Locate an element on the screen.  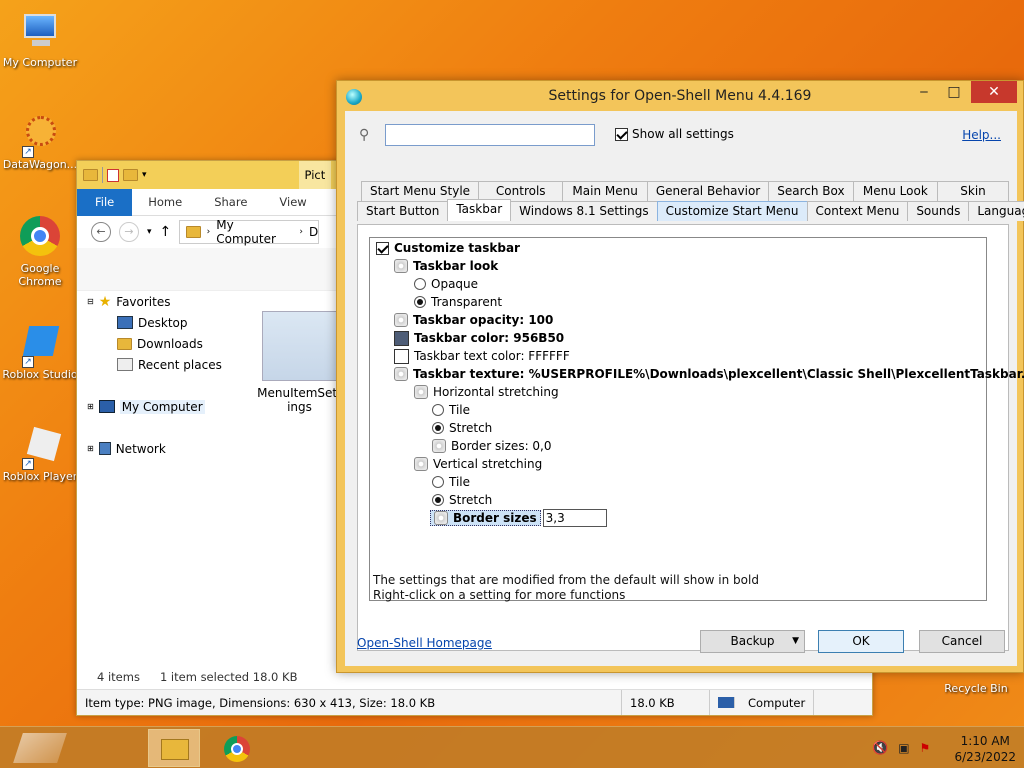
radio-unchecked is located at coordinates (438, 482).